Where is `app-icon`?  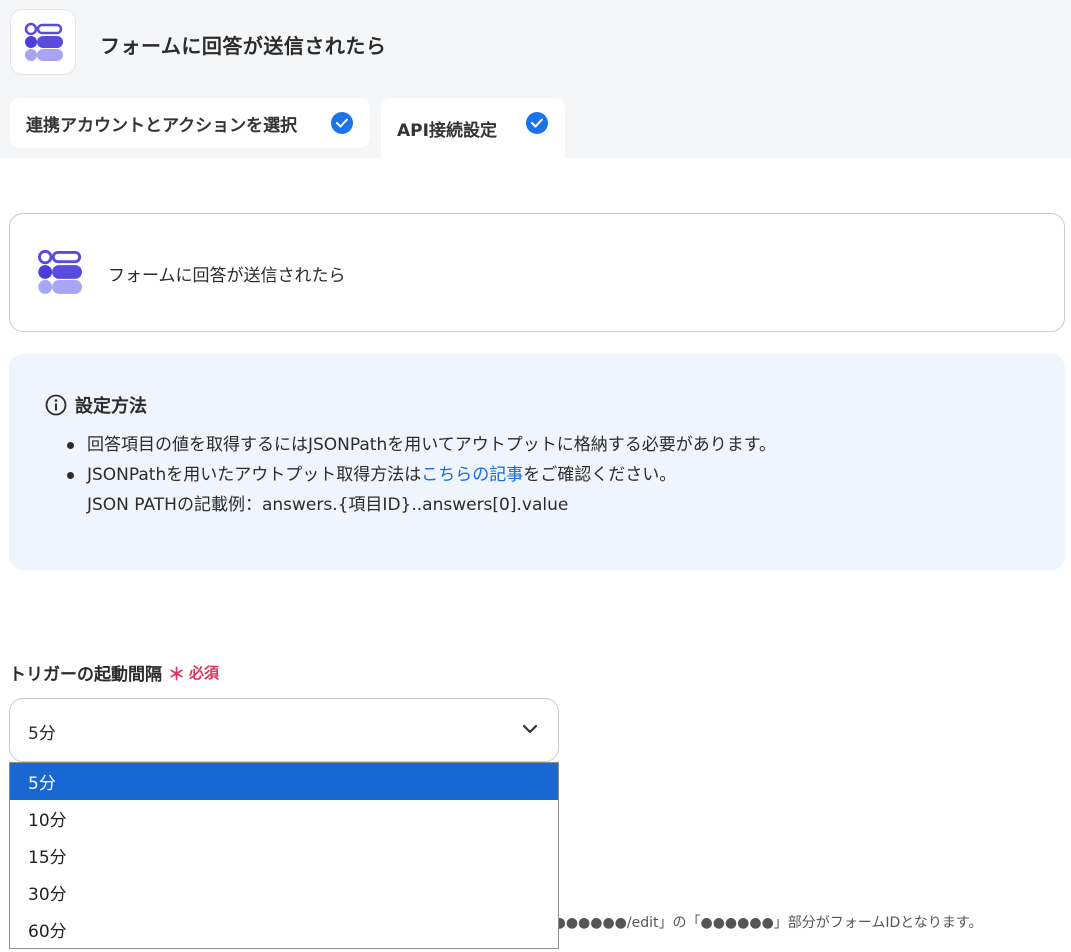 app-icon is located at coordinates (43, 42).